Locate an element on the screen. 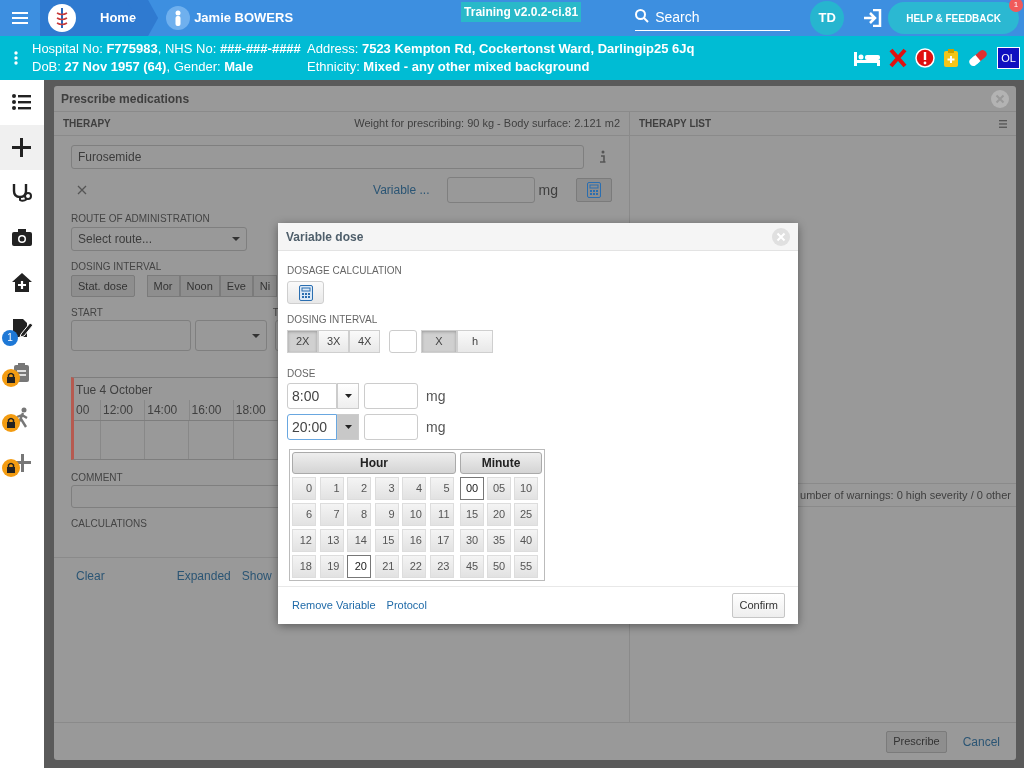 Image resolution: width=1024 pixels, height=768 pixels. interval-button: Mor is located at coordinates (163, 286).